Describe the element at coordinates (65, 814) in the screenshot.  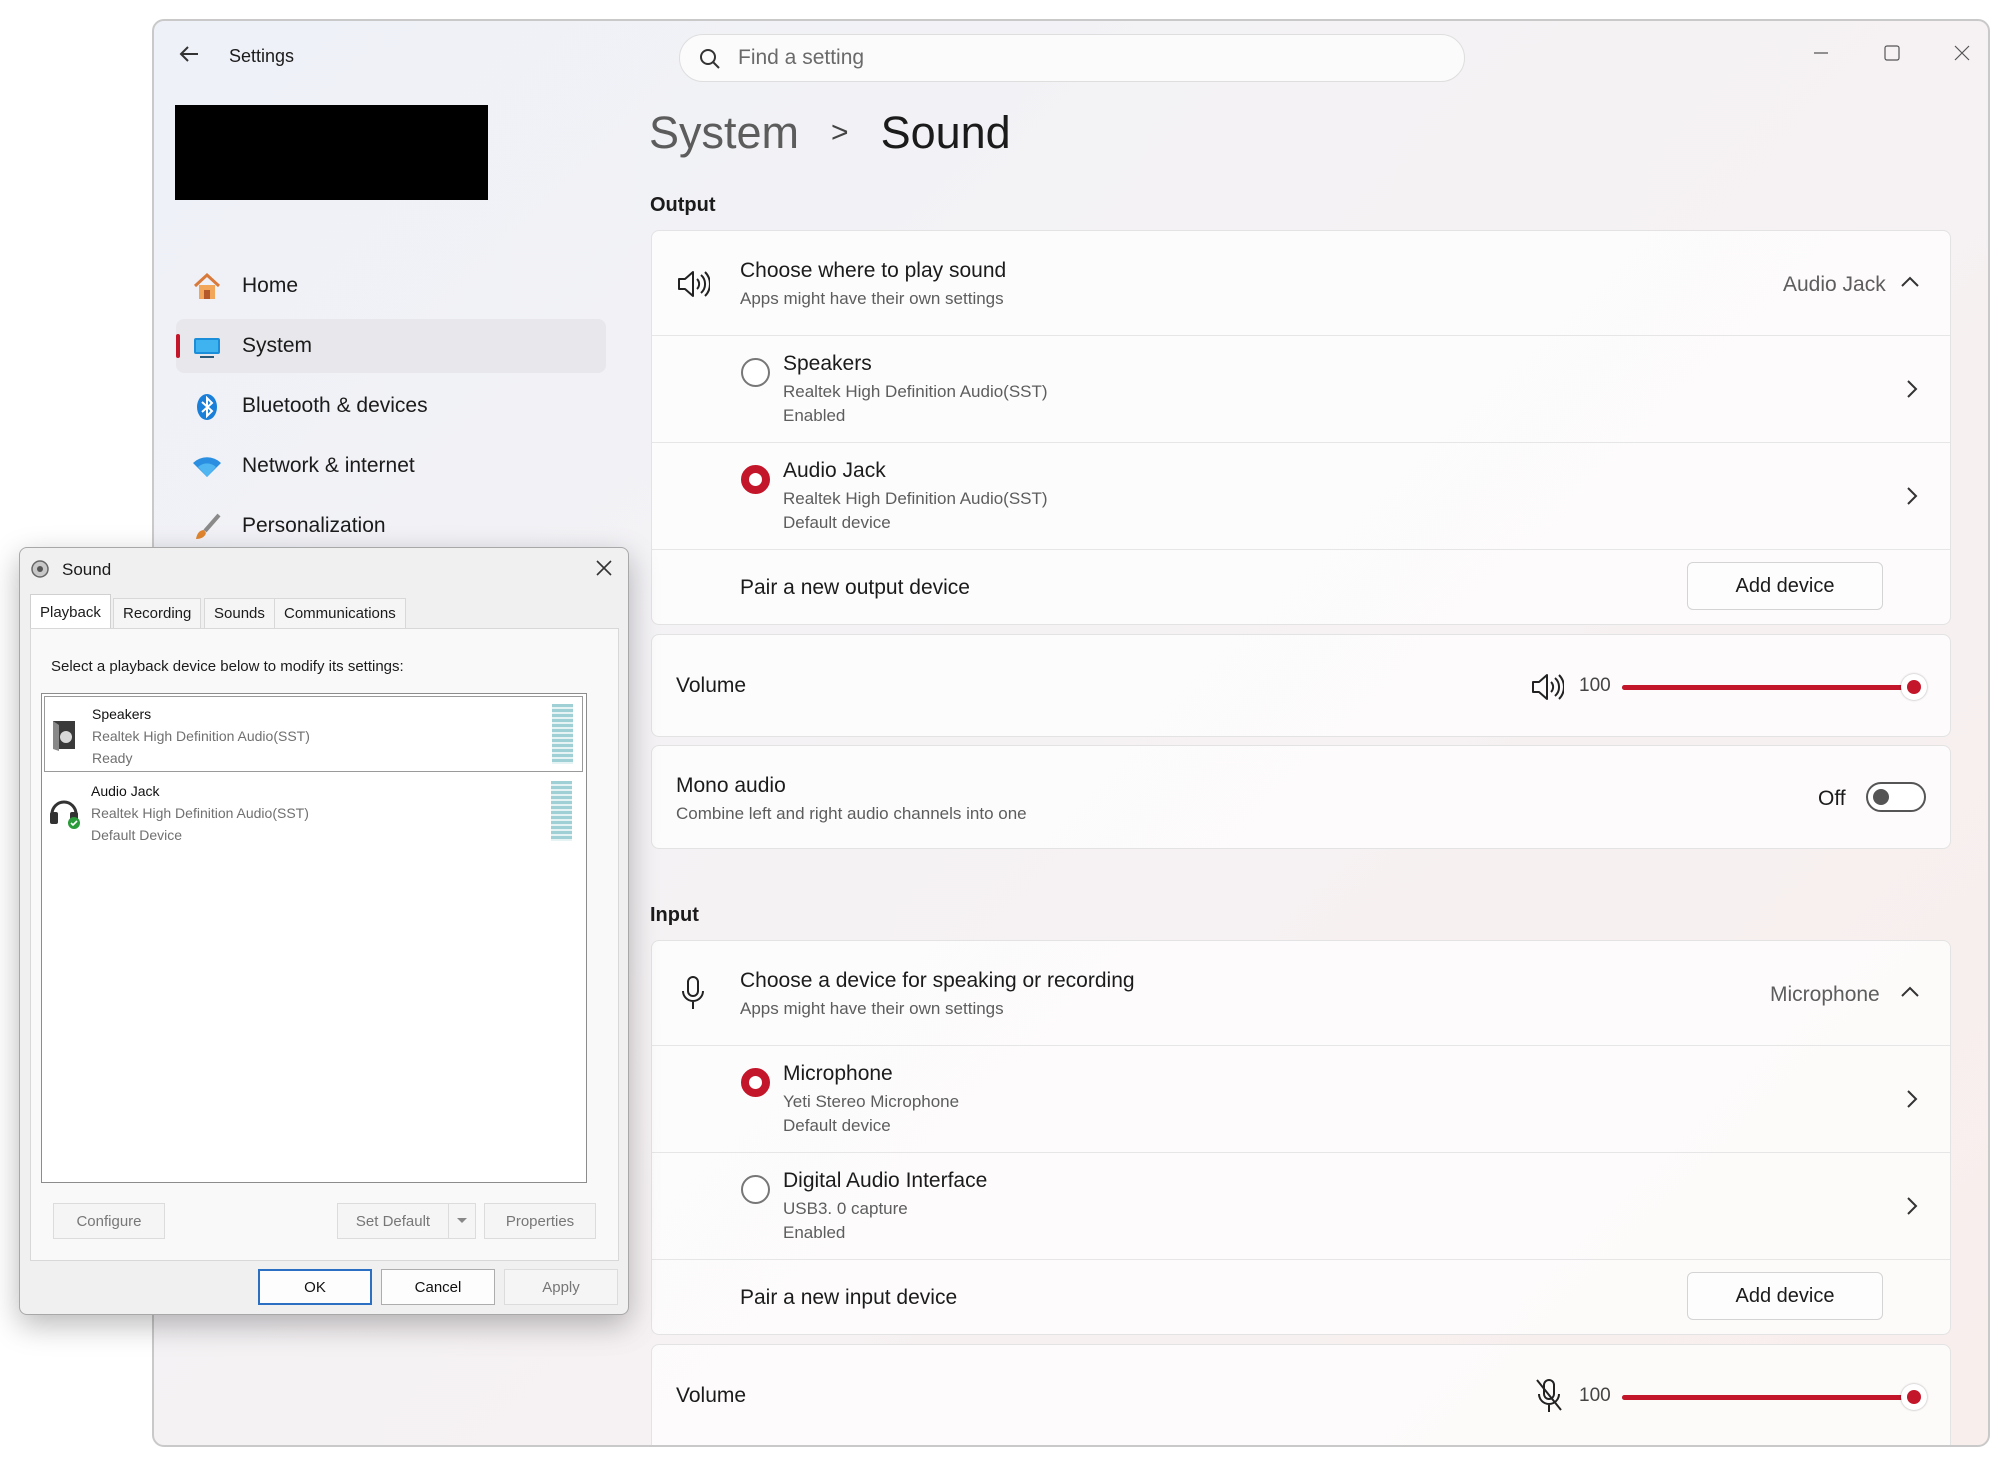
I see `headphones-default-icon` at that location.